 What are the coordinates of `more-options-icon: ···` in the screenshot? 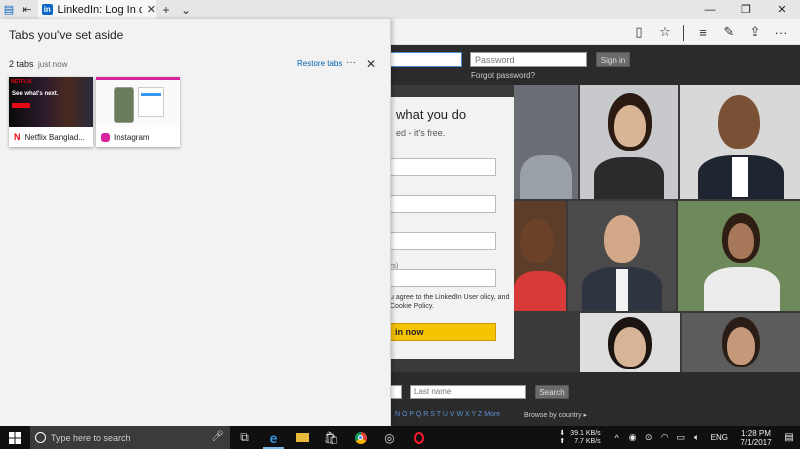 It's located at (351, 62).